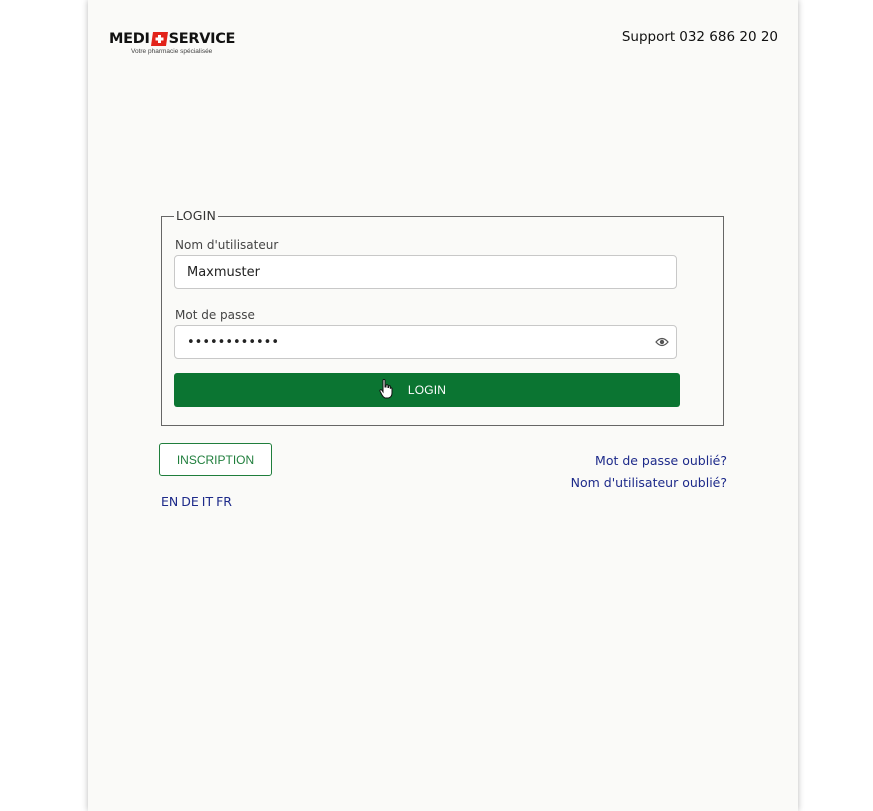  What do you see at coordinates (386, 390) in the screenshot?
I see `hand-pointer-icon` at bounding box center [386, 390].